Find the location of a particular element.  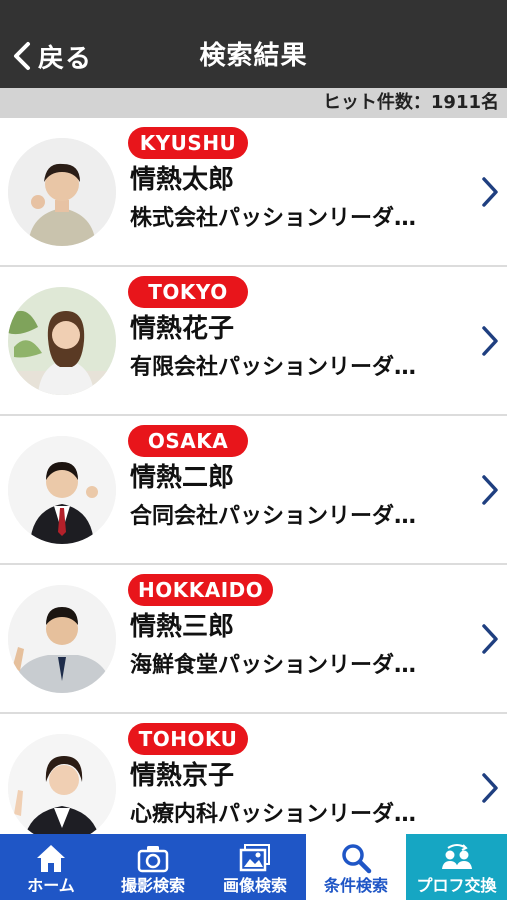

tab-label: 撮影検索 is located at coordinates (152, 885).